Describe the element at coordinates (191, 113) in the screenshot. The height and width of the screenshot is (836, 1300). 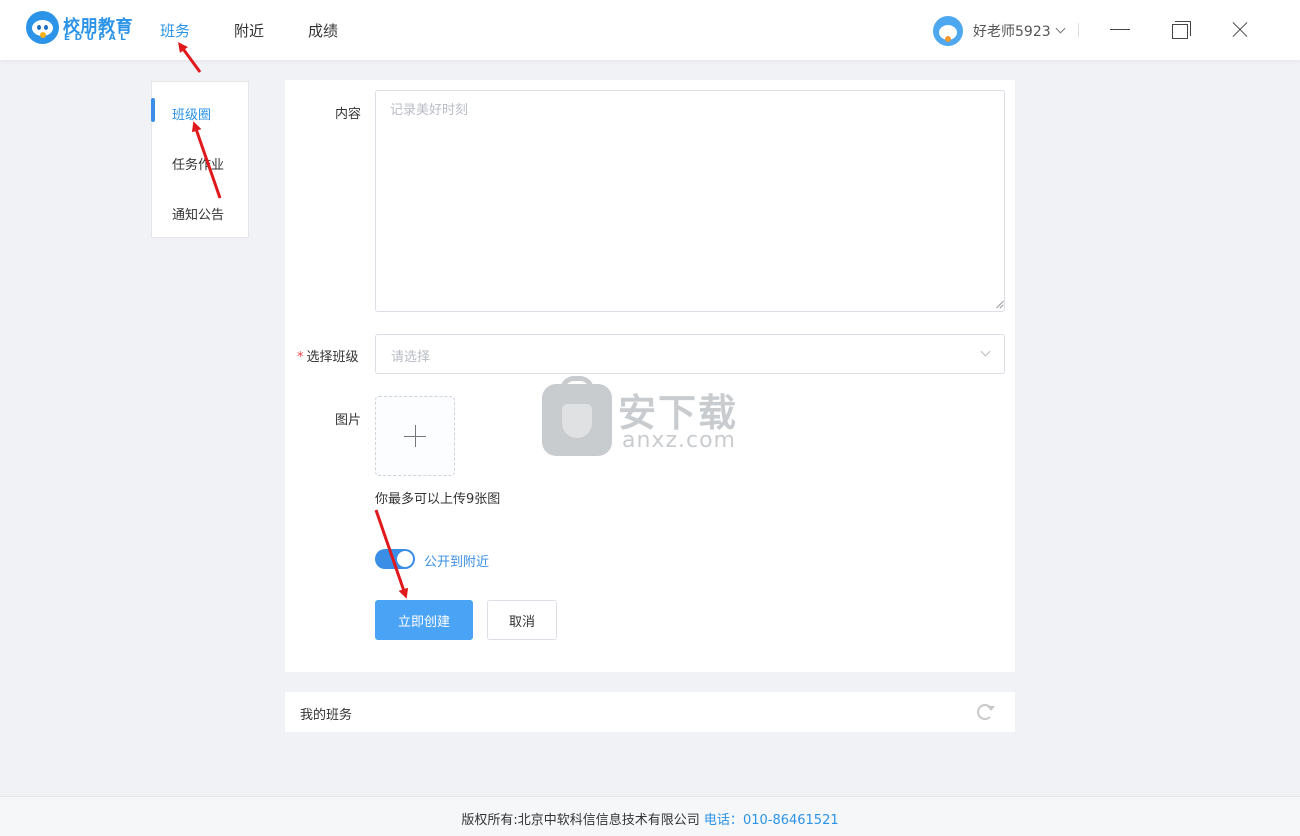
I see `side-item-class-circle: 班级圈` at that location.